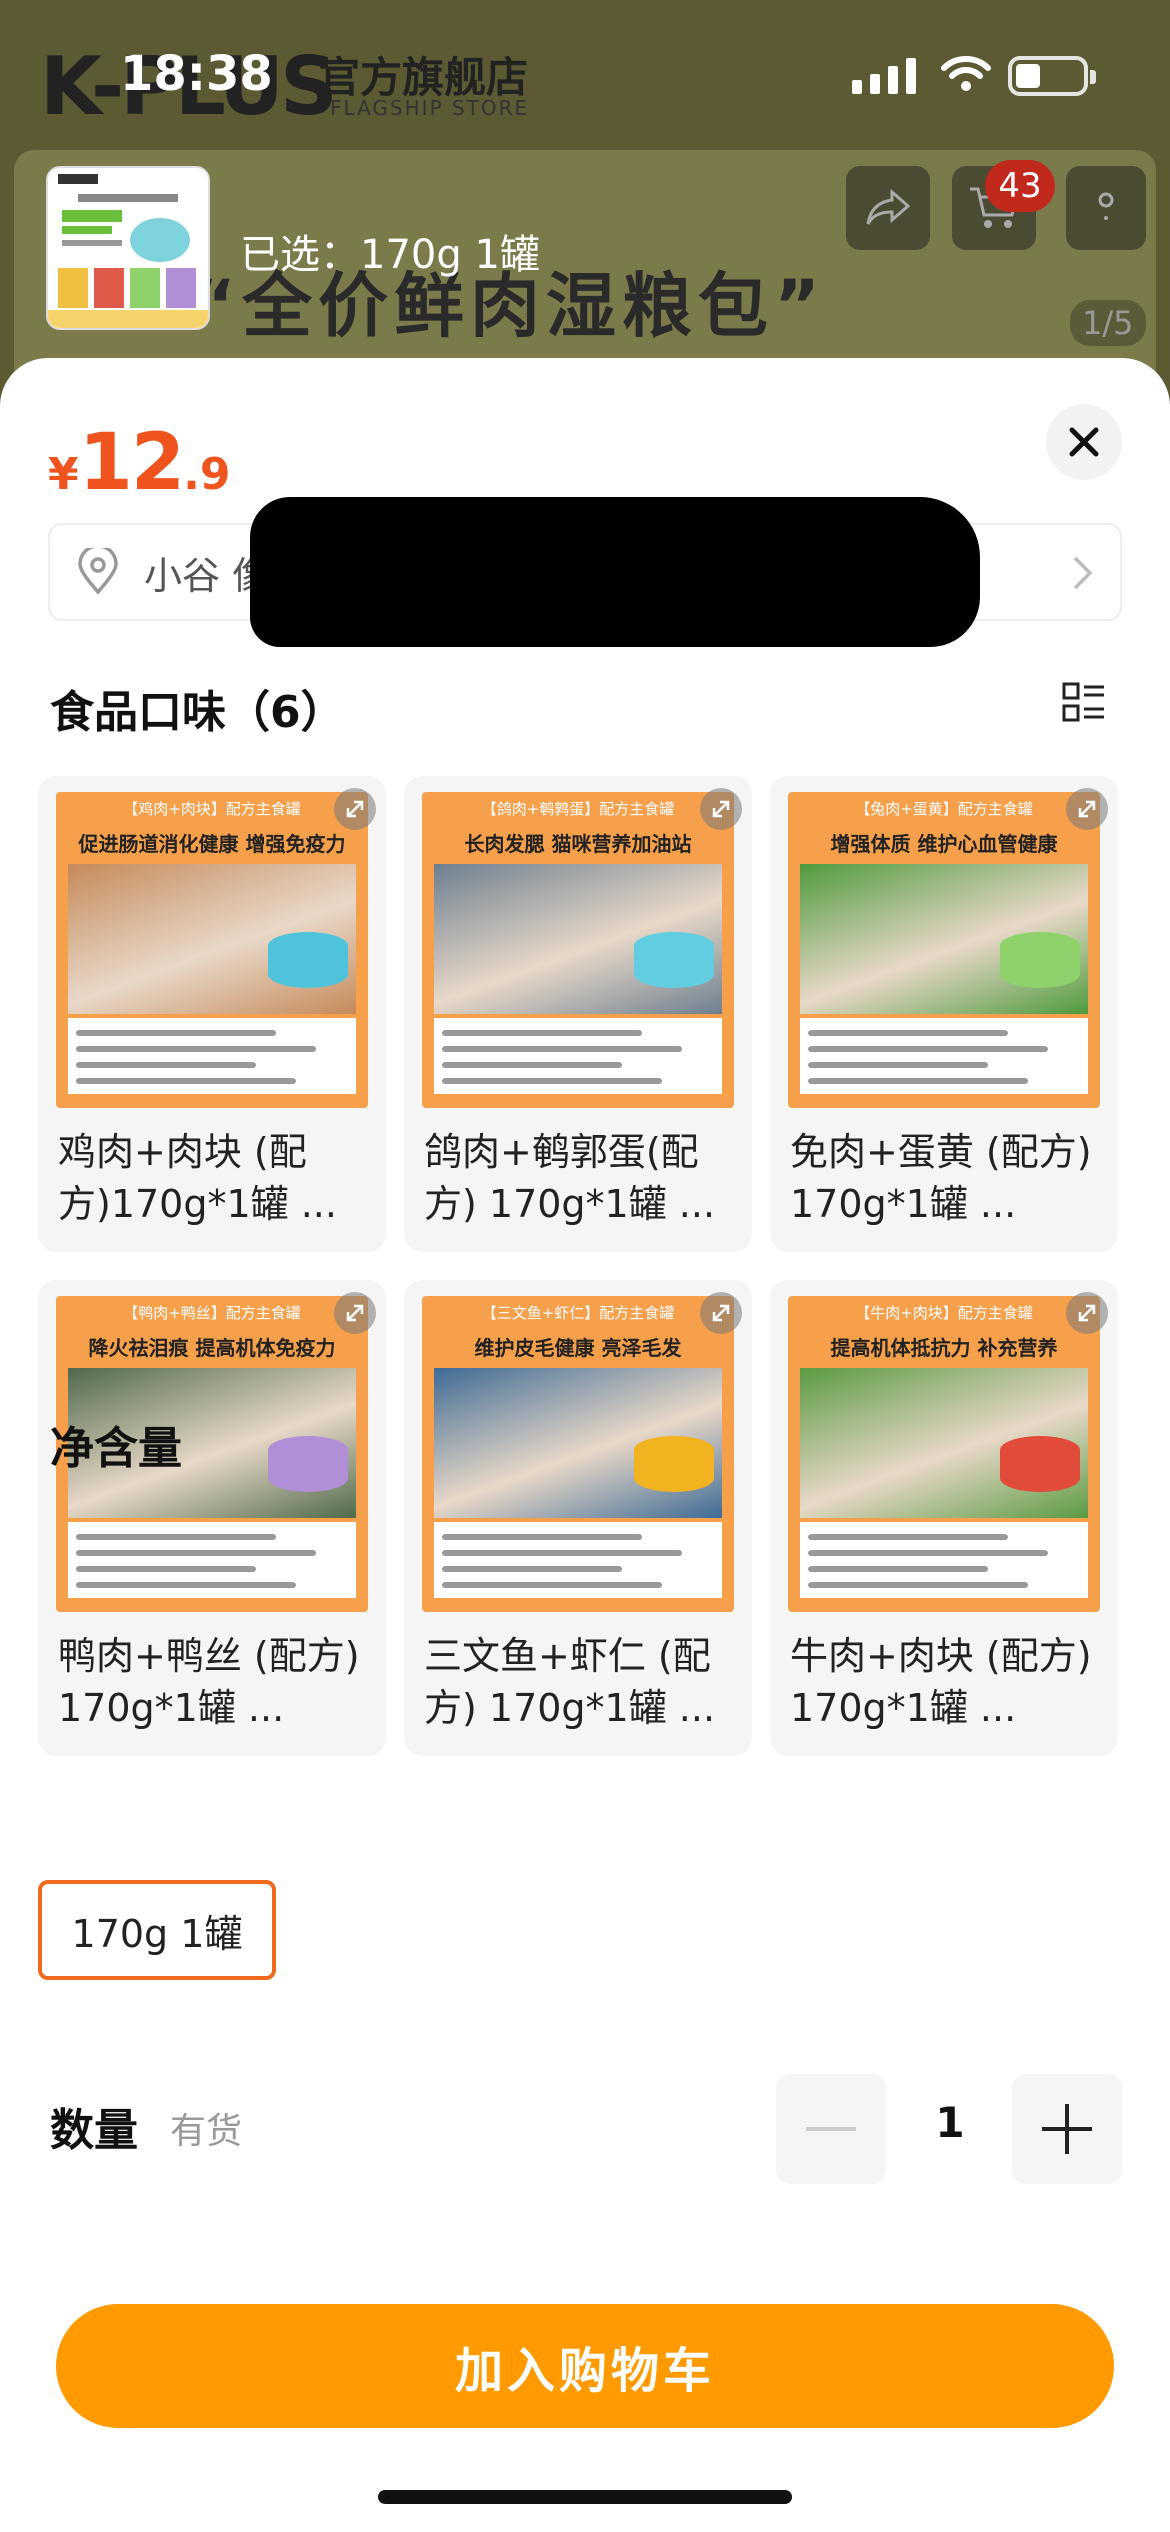 The width and height of the screenshot is (1170, 2532). I want to click on flavor-product-image: 【鸽肉+鹌鹑蛋】配方主食罐 长肉发腮 猫咪营养加油站, so click(578, 950).